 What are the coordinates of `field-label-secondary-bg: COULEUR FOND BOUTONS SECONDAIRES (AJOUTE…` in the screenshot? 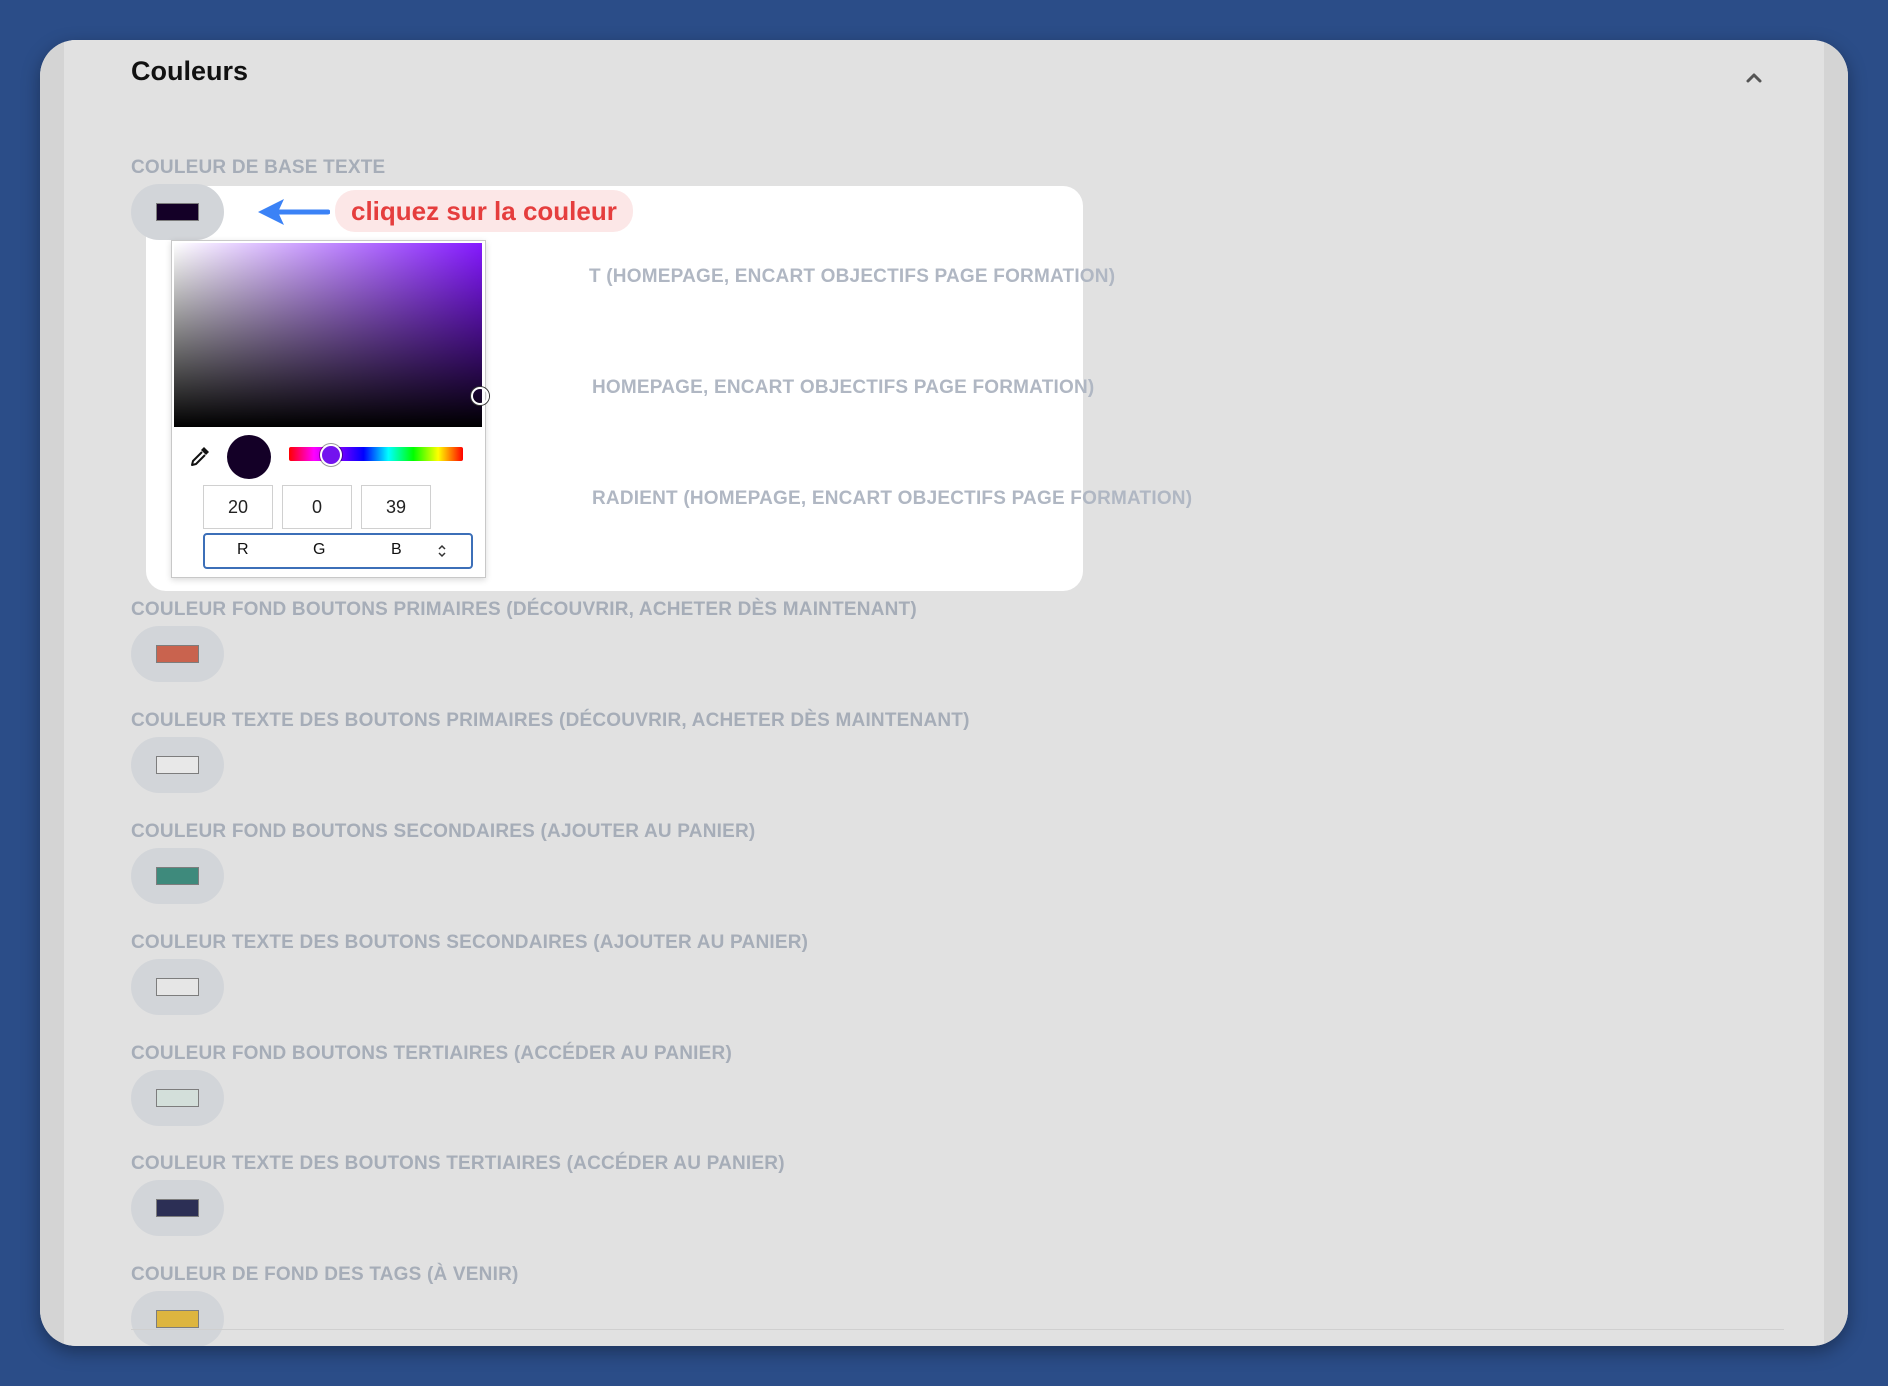 It's located at (443, 831).